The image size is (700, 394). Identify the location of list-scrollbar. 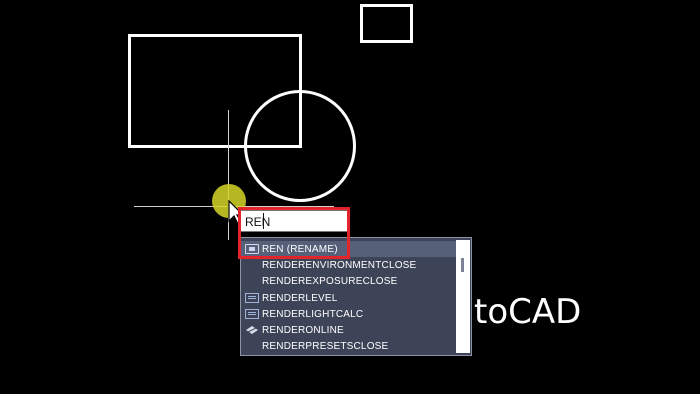
(463, 296).